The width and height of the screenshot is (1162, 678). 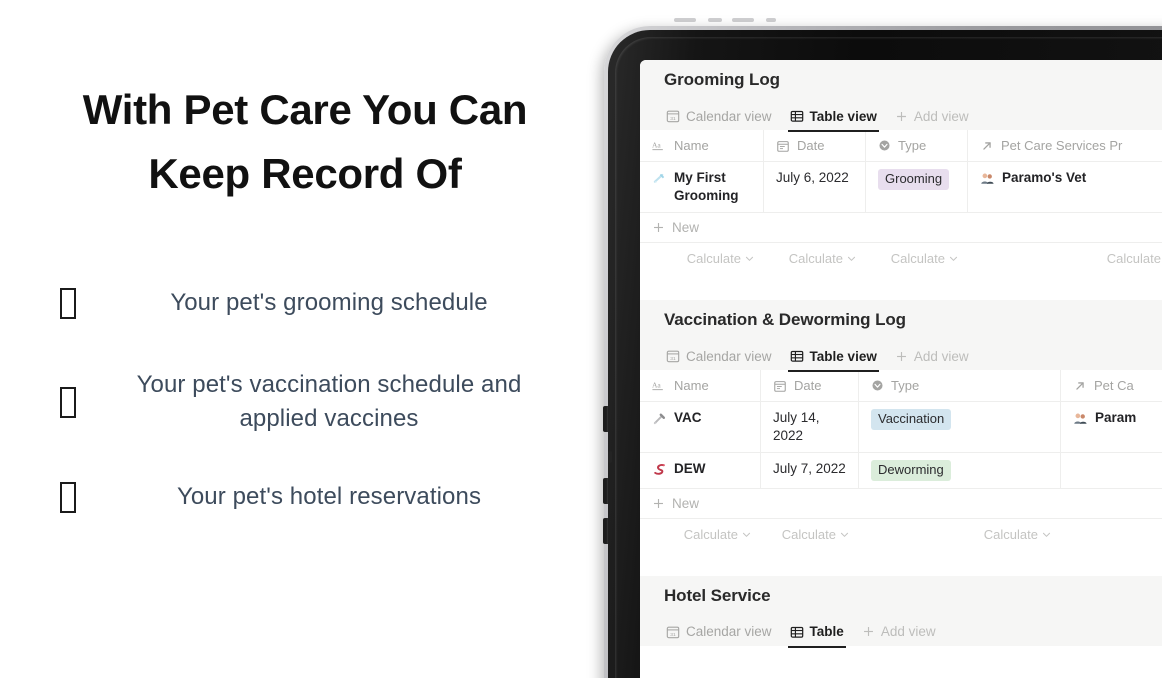 What do you see at coordinates (605, 531) in the screenshot?
I see `side-button` at bounding box center [605, 531].